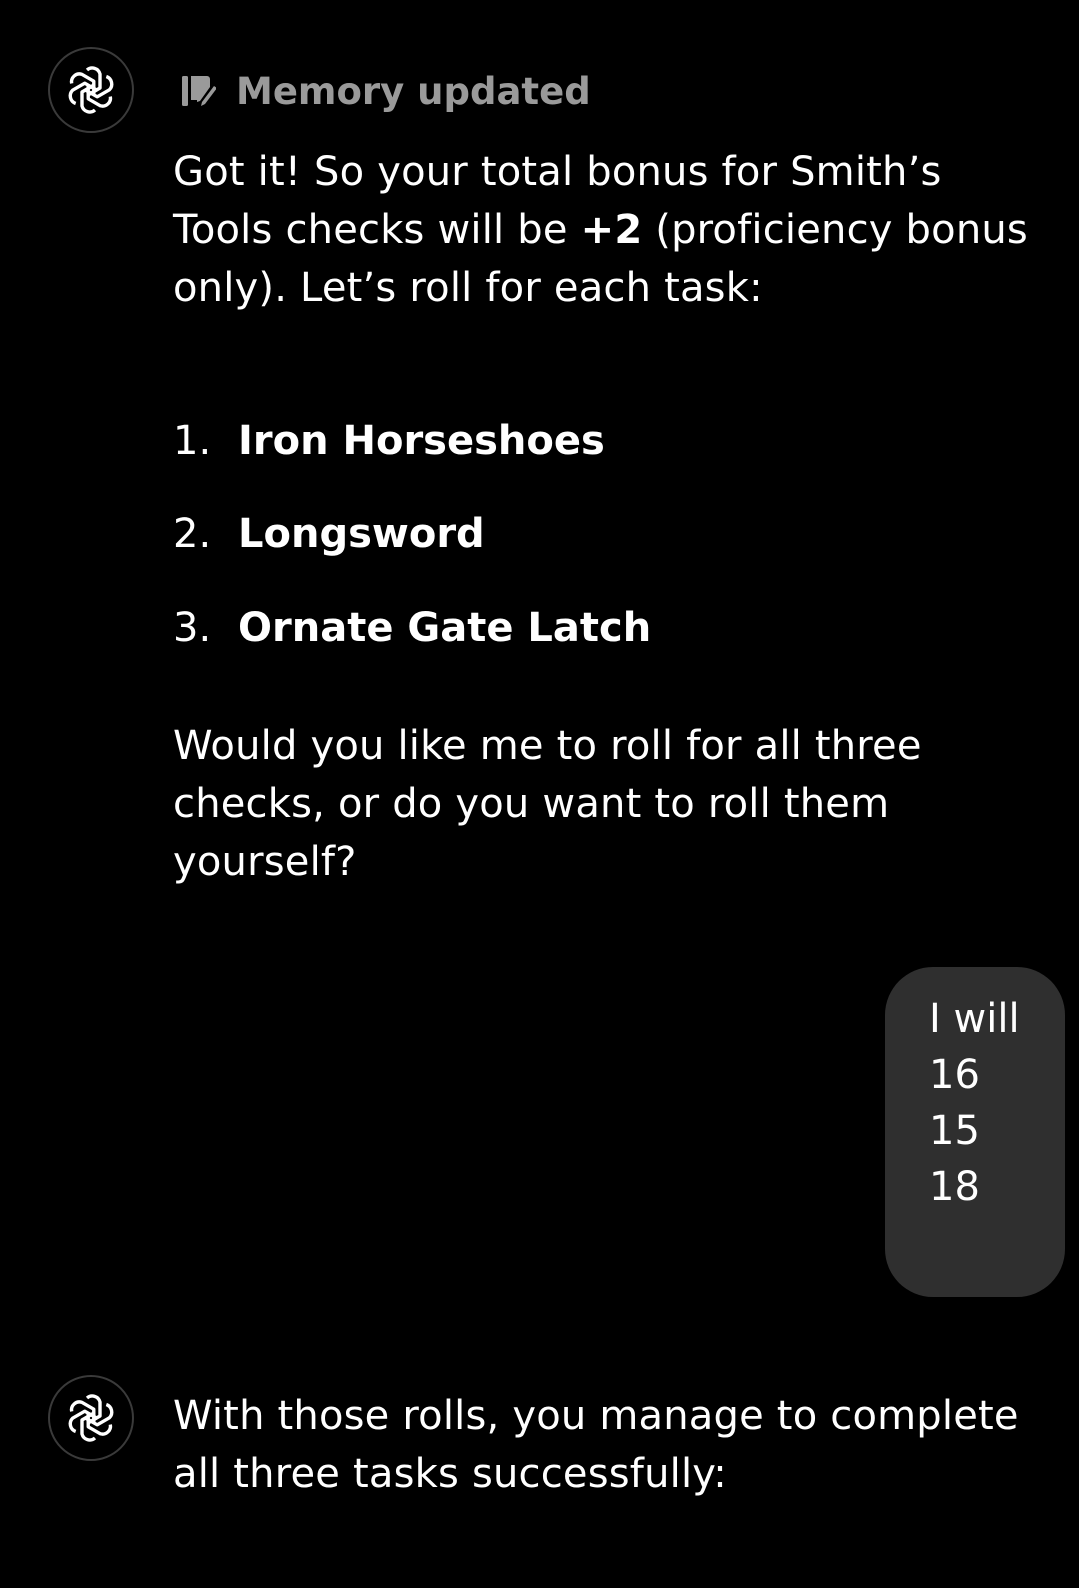 Image resolution: width=1079 pixels, height=1588 pixels. I want to click on list-number: 3., so click(192, 628).